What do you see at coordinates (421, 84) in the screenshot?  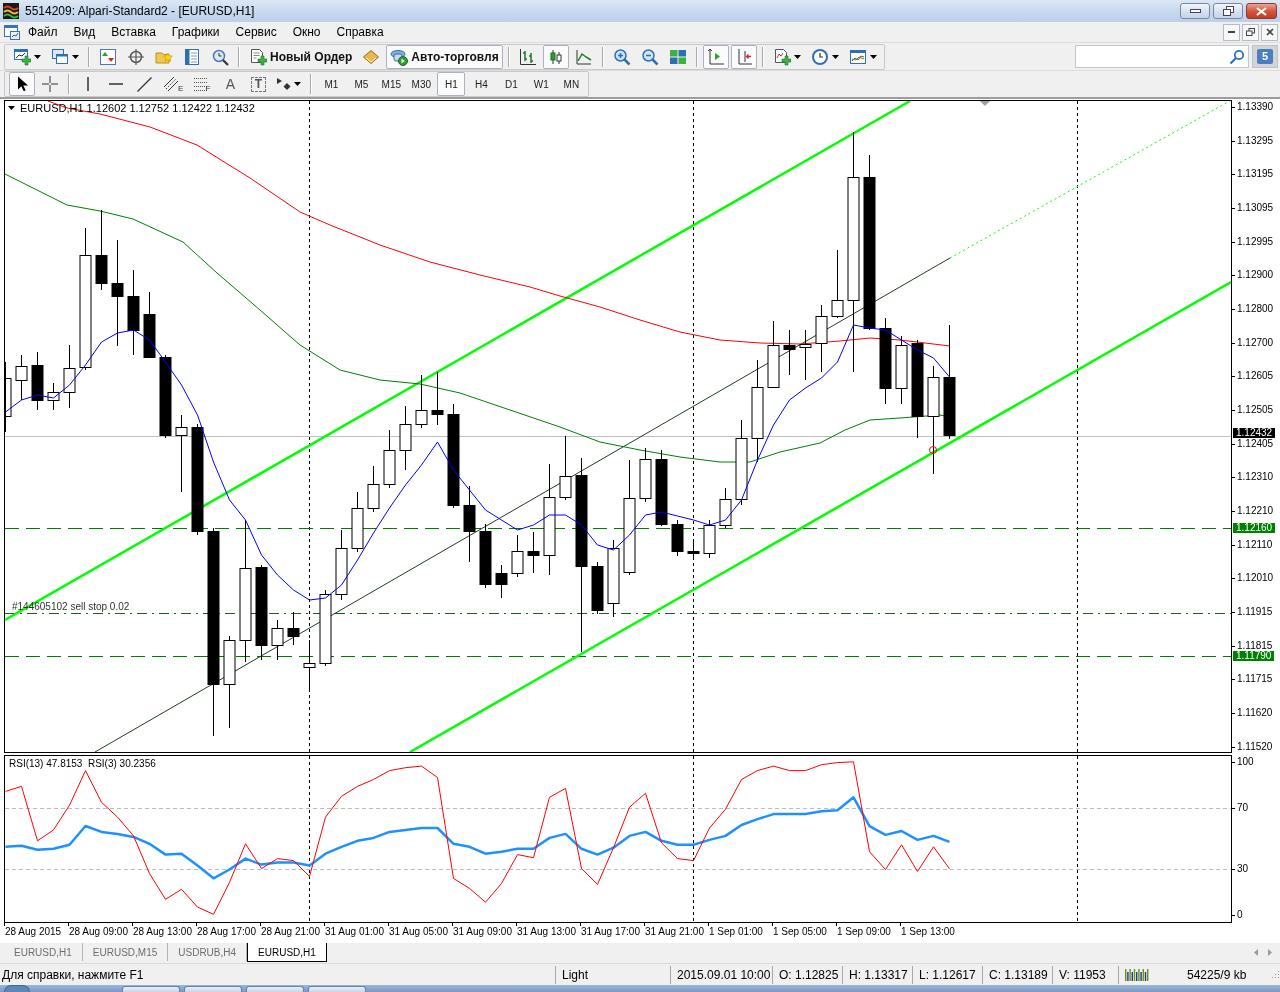 I see `timeframe-button: M30` at bounding box center [421, 84].